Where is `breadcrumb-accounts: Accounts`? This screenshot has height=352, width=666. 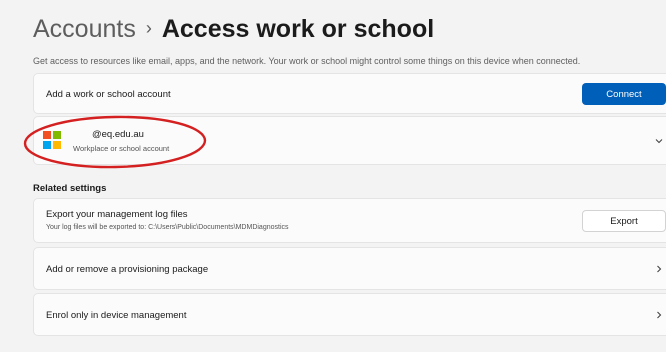 breadcrumb-accounts: Accounts is located at coordinates (84, 29).